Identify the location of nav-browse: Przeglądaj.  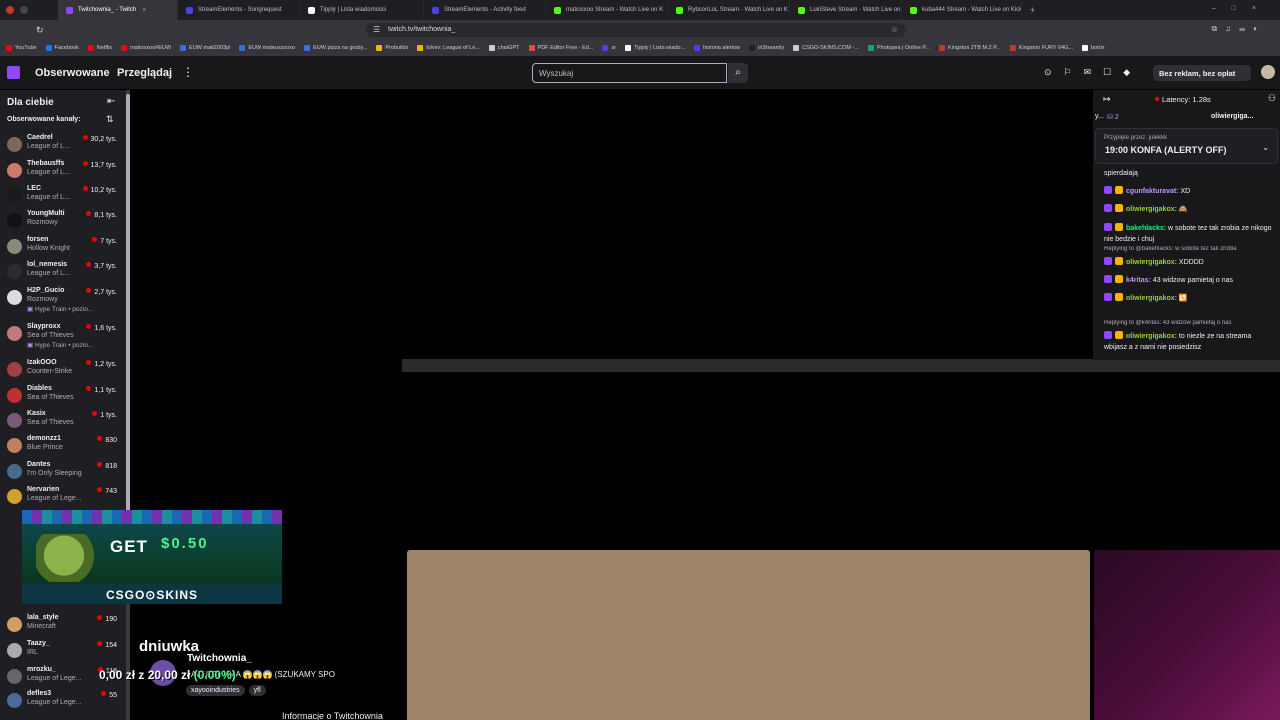
(144, 73).